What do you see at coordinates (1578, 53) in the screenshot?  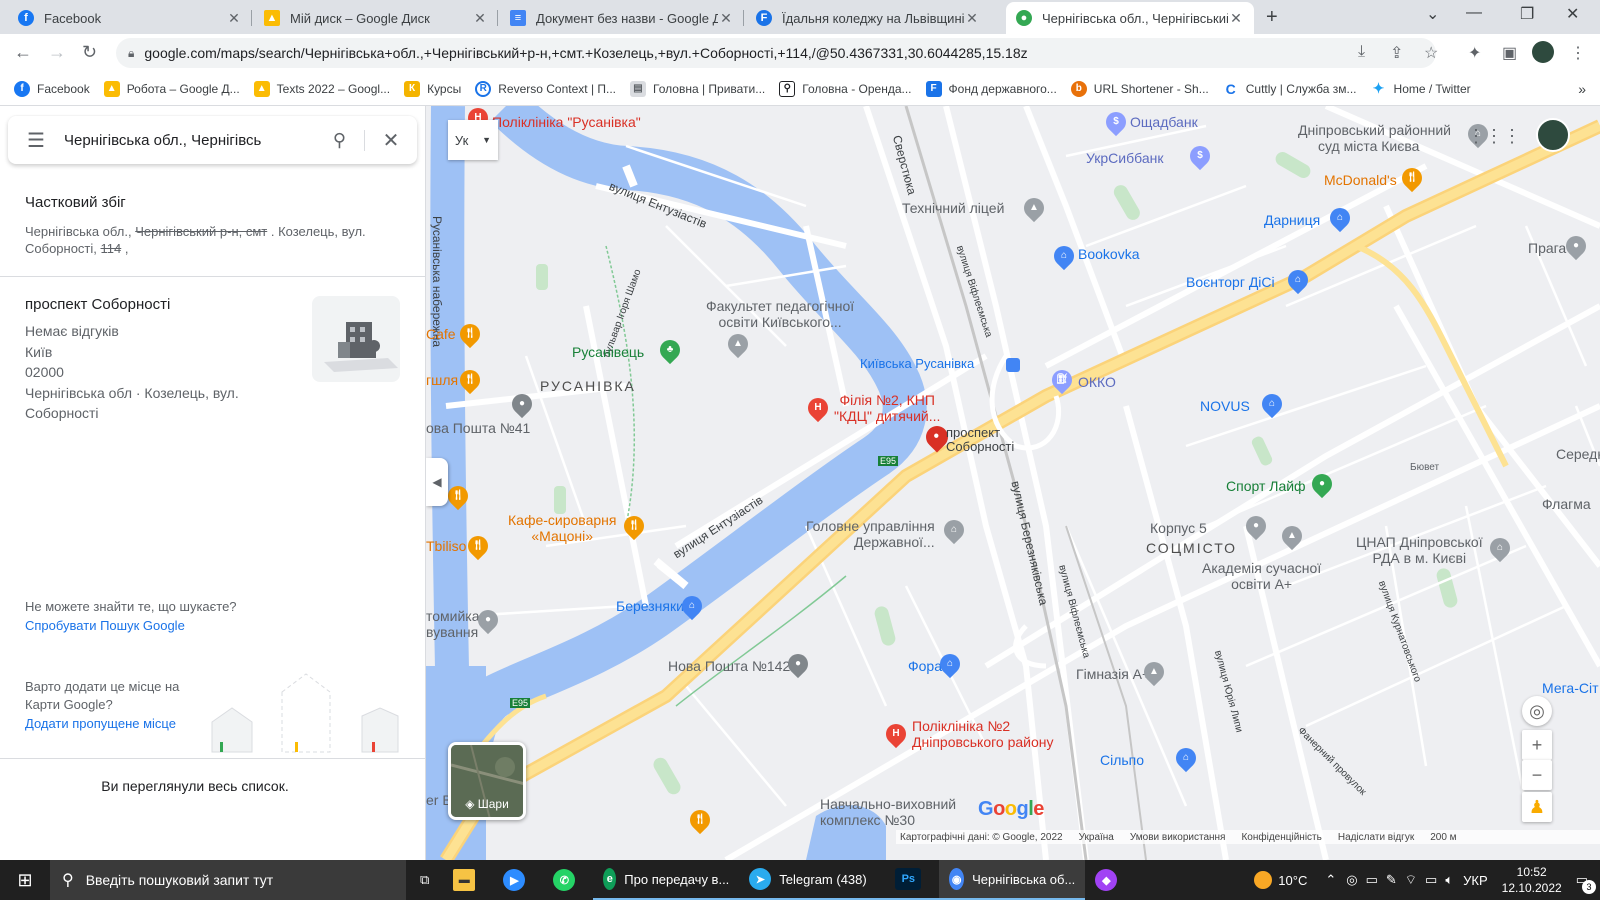 I see `menu-icon: ⋮` at bounding box center [1578, 53].